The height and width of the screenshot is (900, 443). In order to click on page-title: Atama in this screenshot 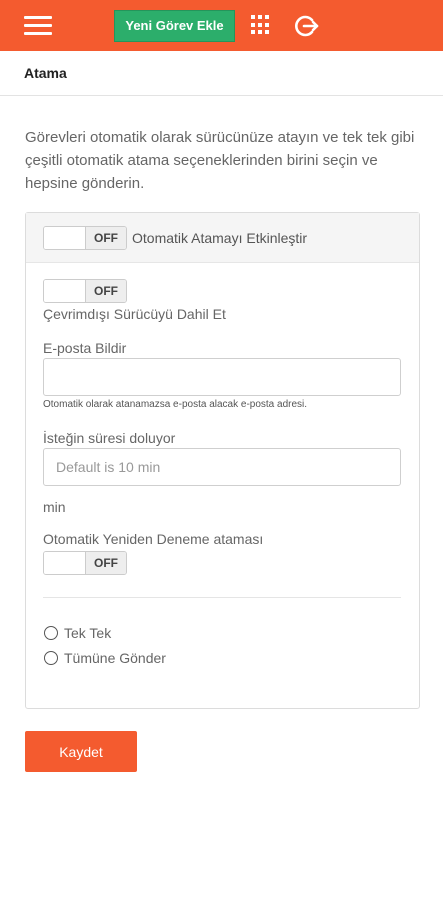, I will do `click(45, 73)`.